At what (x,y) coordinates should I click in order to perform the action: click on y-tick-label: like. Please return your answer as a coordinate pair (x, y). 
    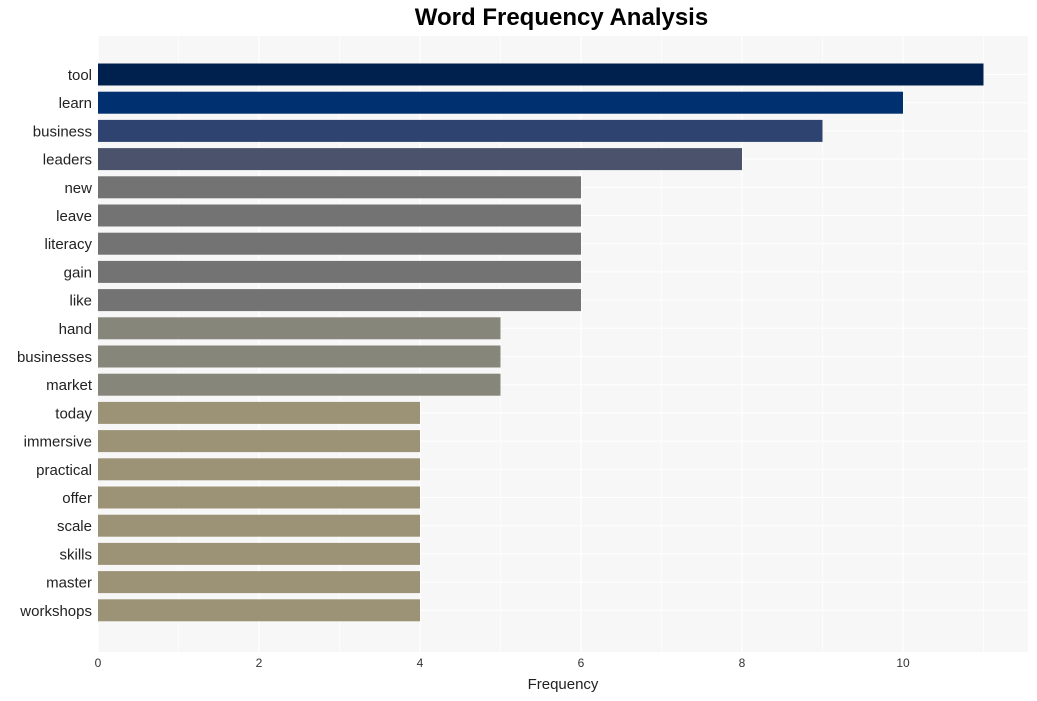
    Looking at the image, I should click on (80, 301).